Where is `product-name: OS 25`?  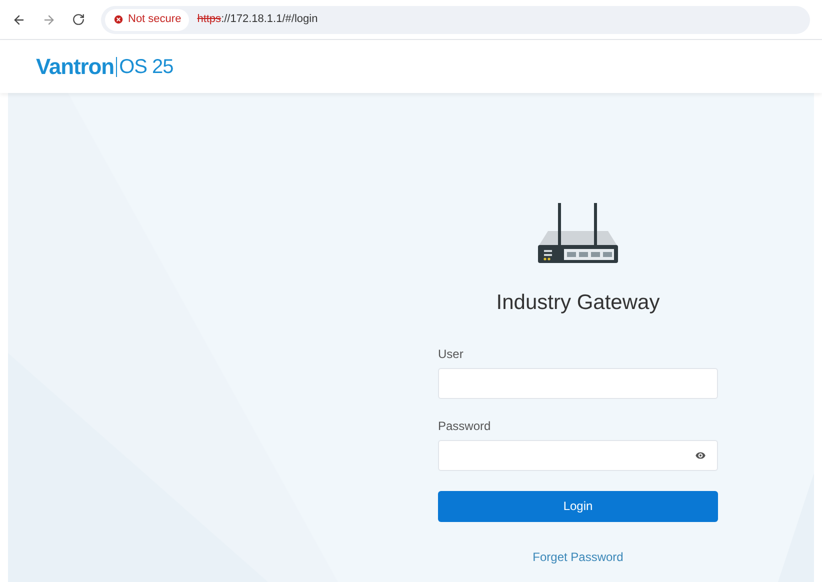 product-name: OS 25 is located at coordinates (146, 67).